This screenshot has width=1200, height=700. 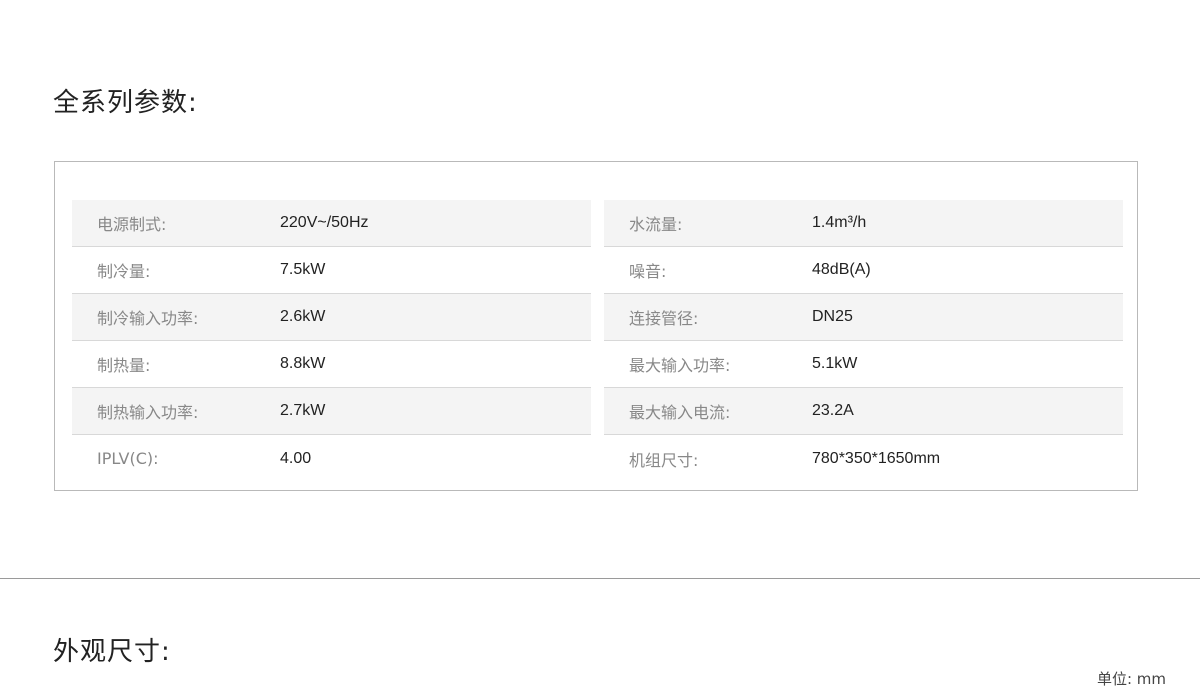 What do you see at coordinates (833, 410) in the screenshot?
I see `spec-value: 23.2A` at bounding box center [833, 410].